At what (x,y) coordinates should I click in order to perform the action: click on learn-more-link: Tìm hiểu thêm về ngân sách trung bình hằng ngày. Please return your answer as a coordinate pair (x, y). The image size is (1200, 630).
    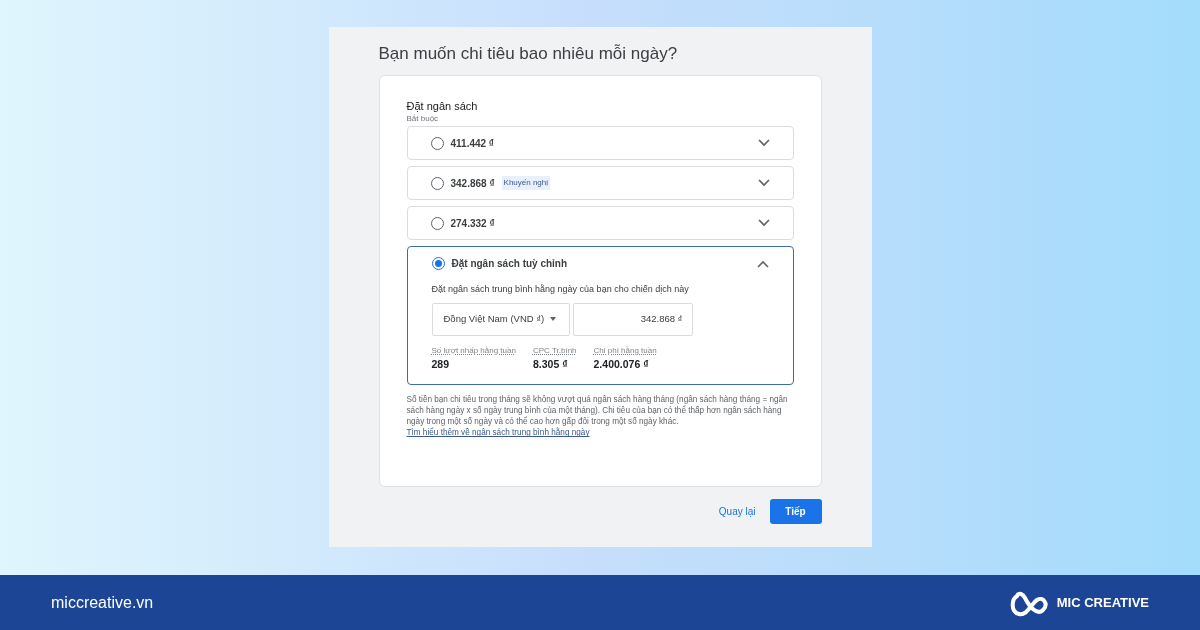
    Looking at the image, I should click on (498, 433).